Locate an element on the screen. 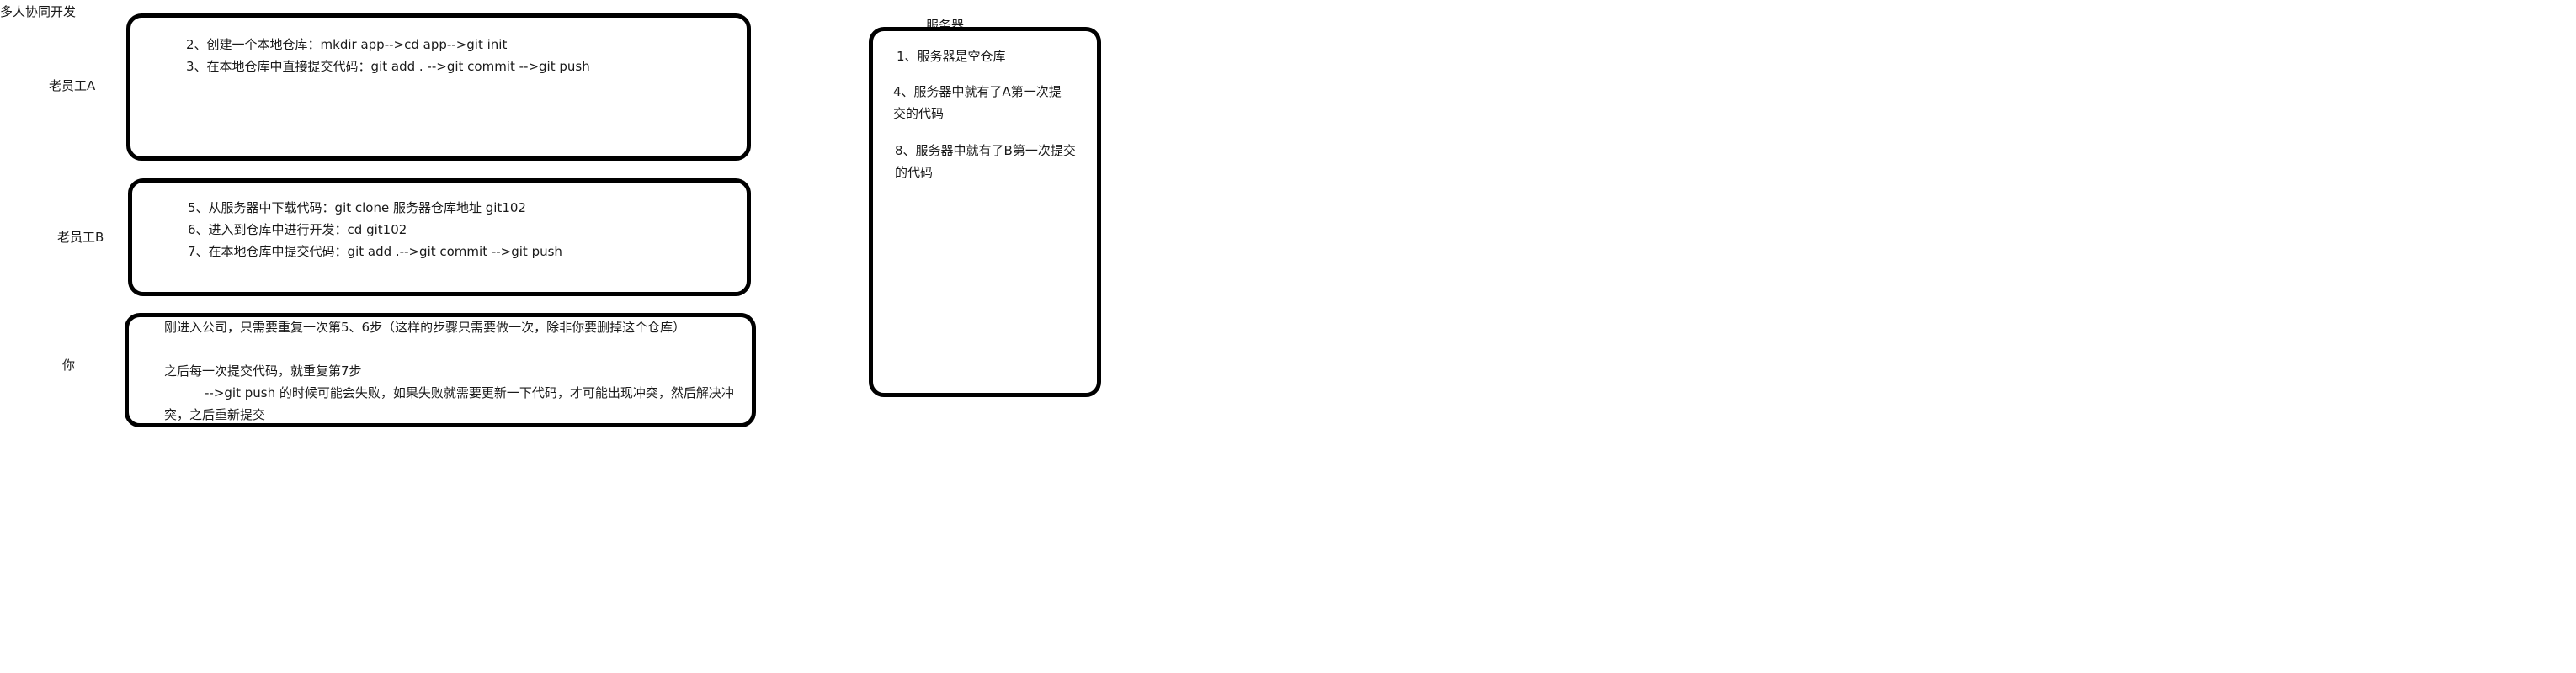 This screenshot has width=2576, height=673. server-item-4-line-1: 4、服务器中就有了A第一次提 is located at coordinates (978, 91).